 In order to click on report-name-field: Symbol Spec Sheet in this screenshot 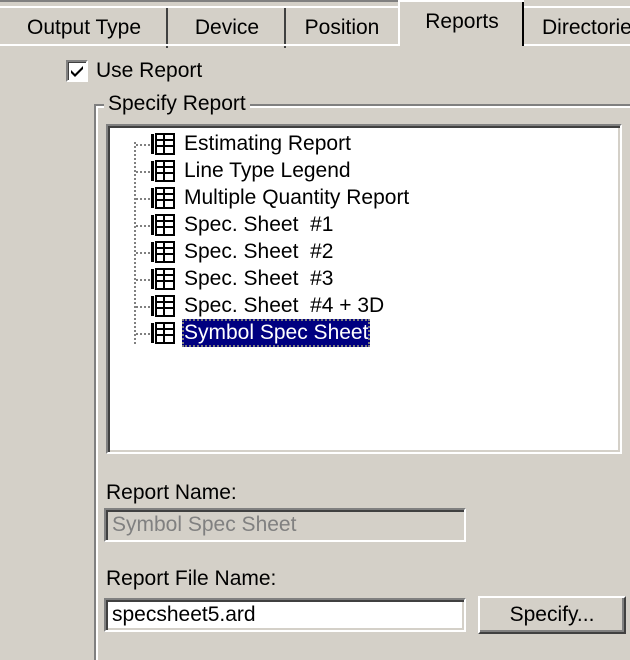, I will do `click(285, 525)`.